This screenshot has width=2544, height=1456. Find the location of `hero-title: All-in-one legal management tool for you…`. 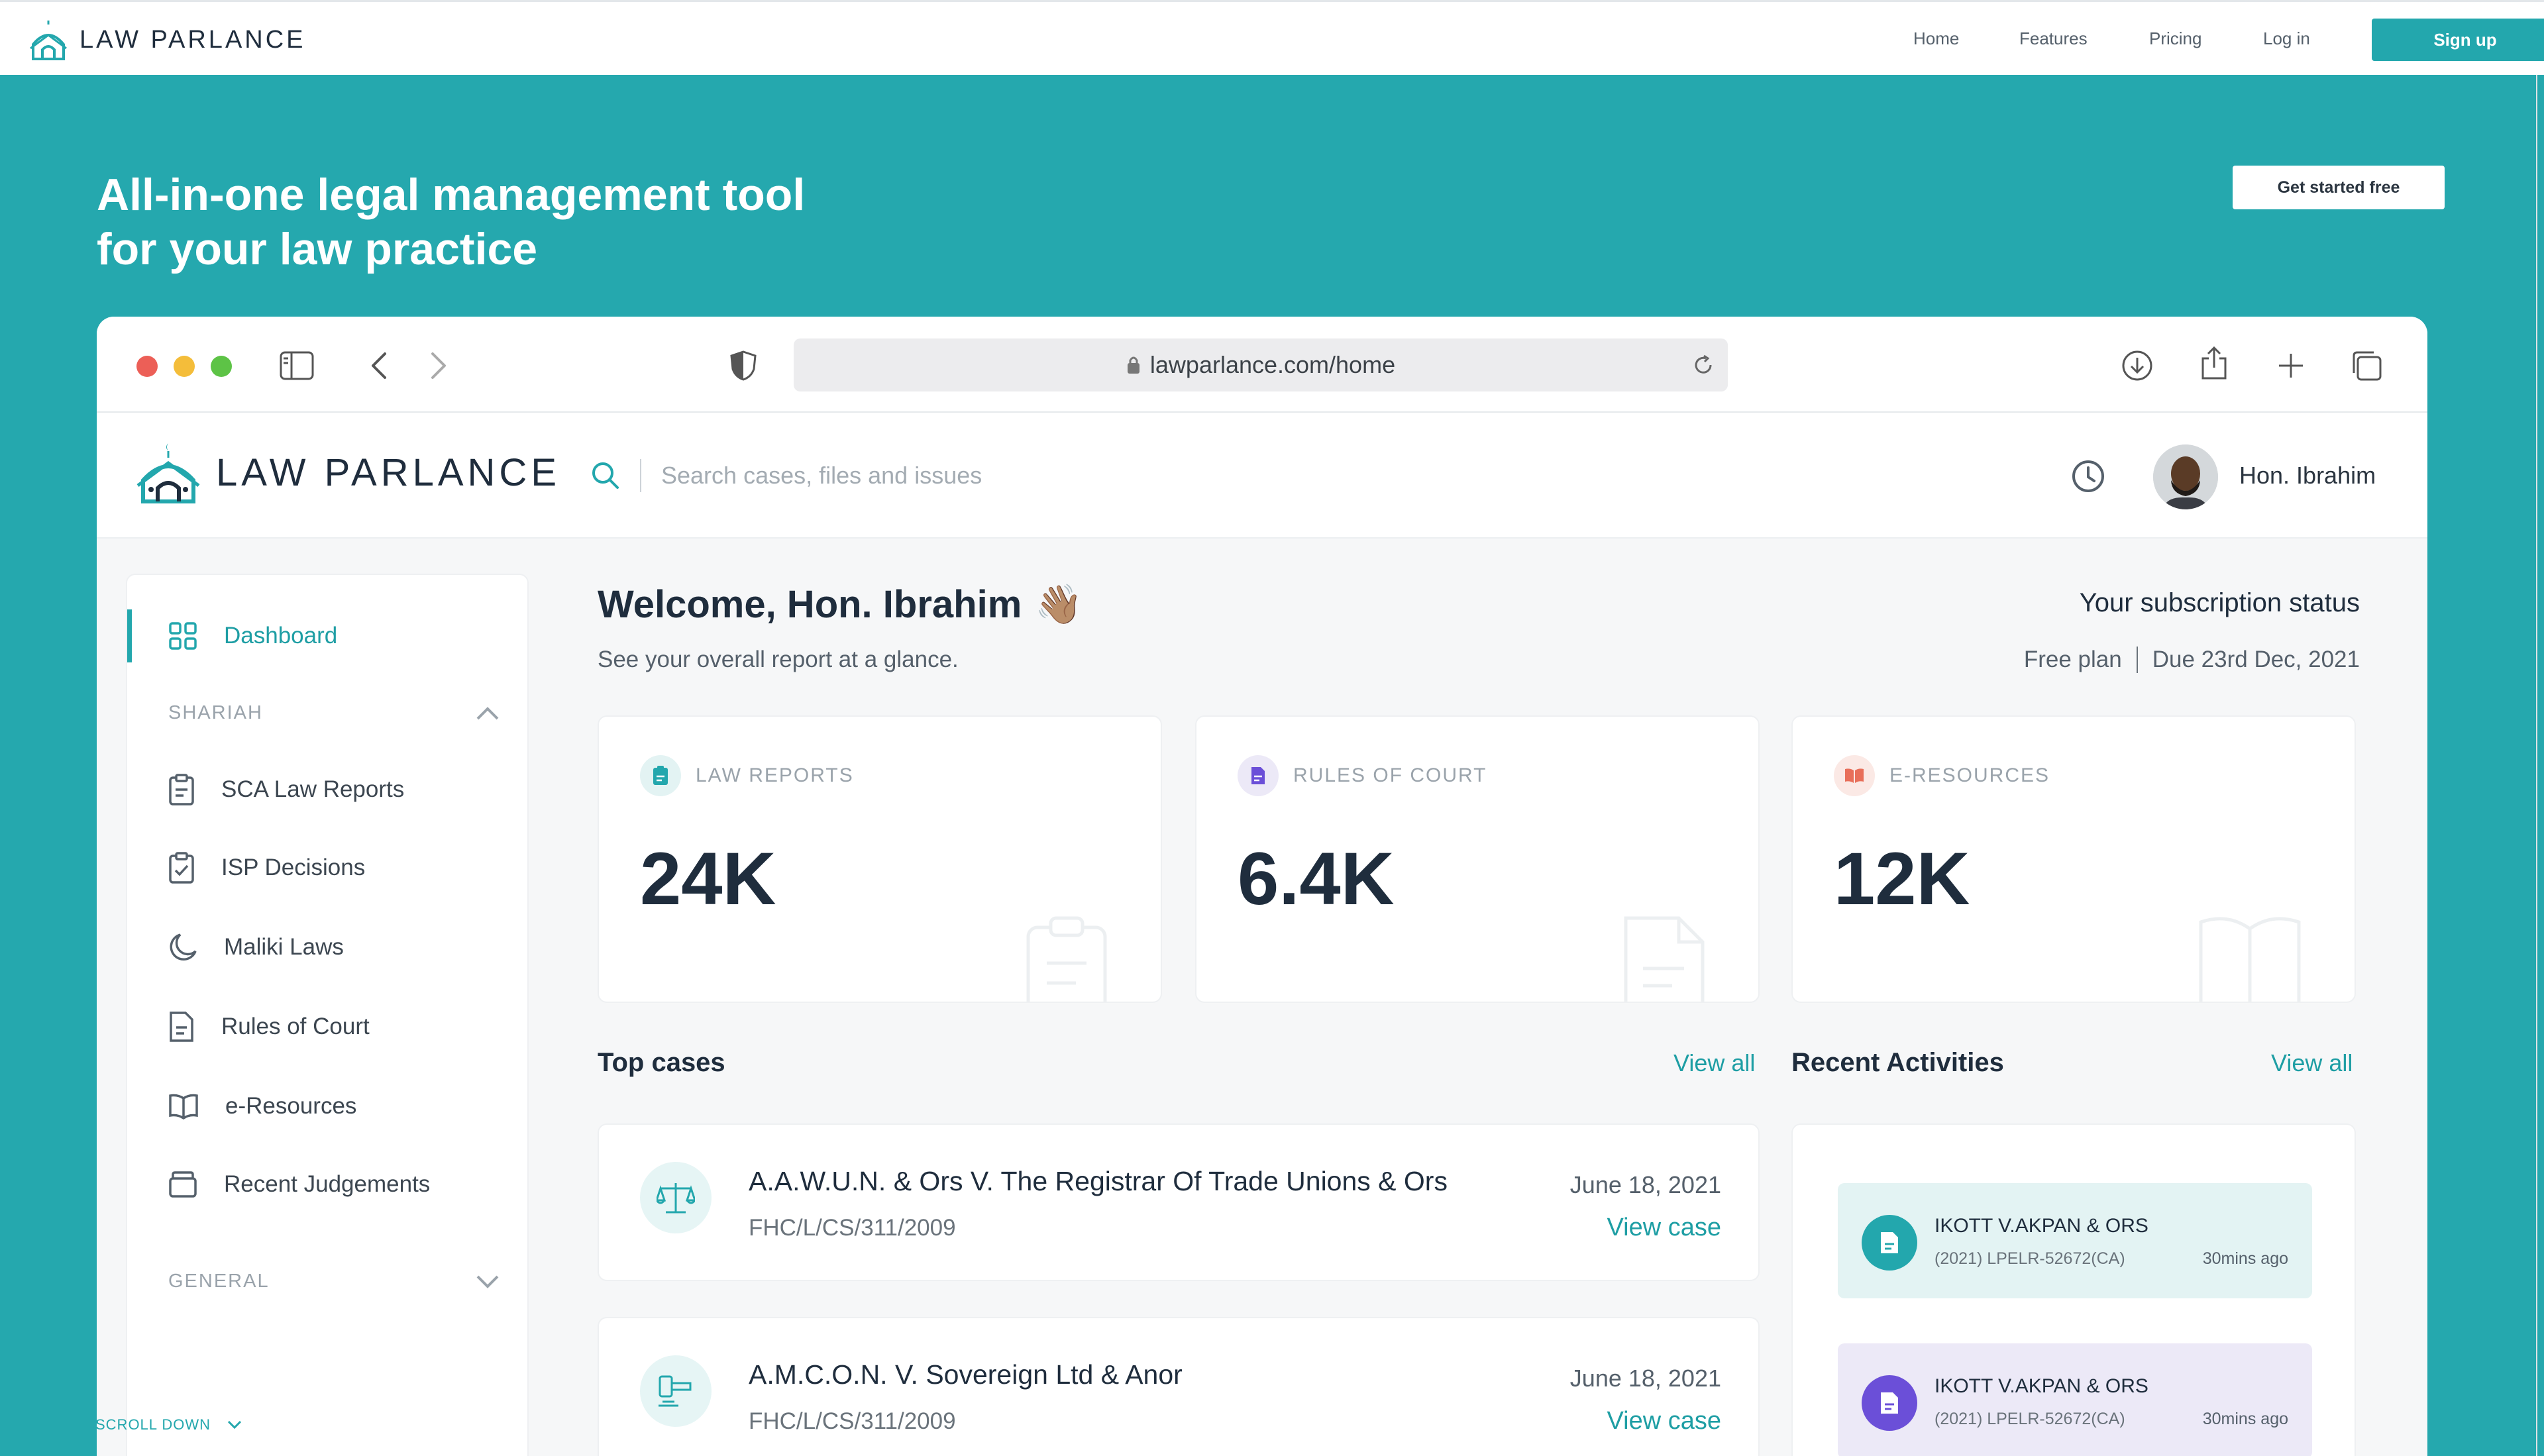

hero-title: All-in-one legal management tool for you… is located at coordinates (527, 222).